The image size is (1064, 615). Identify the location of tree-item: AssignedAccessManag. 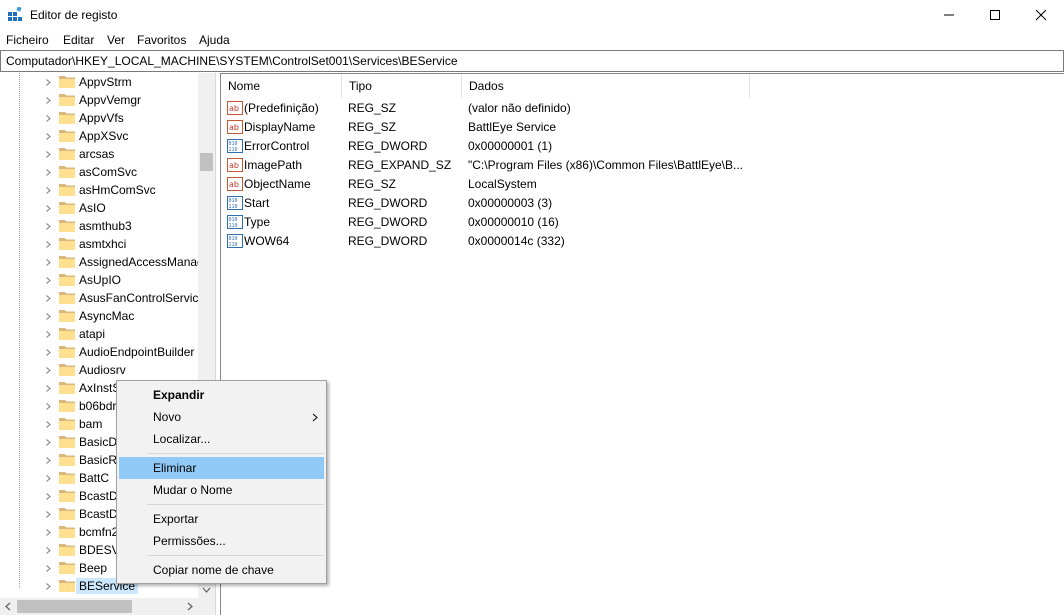
(102, 262).